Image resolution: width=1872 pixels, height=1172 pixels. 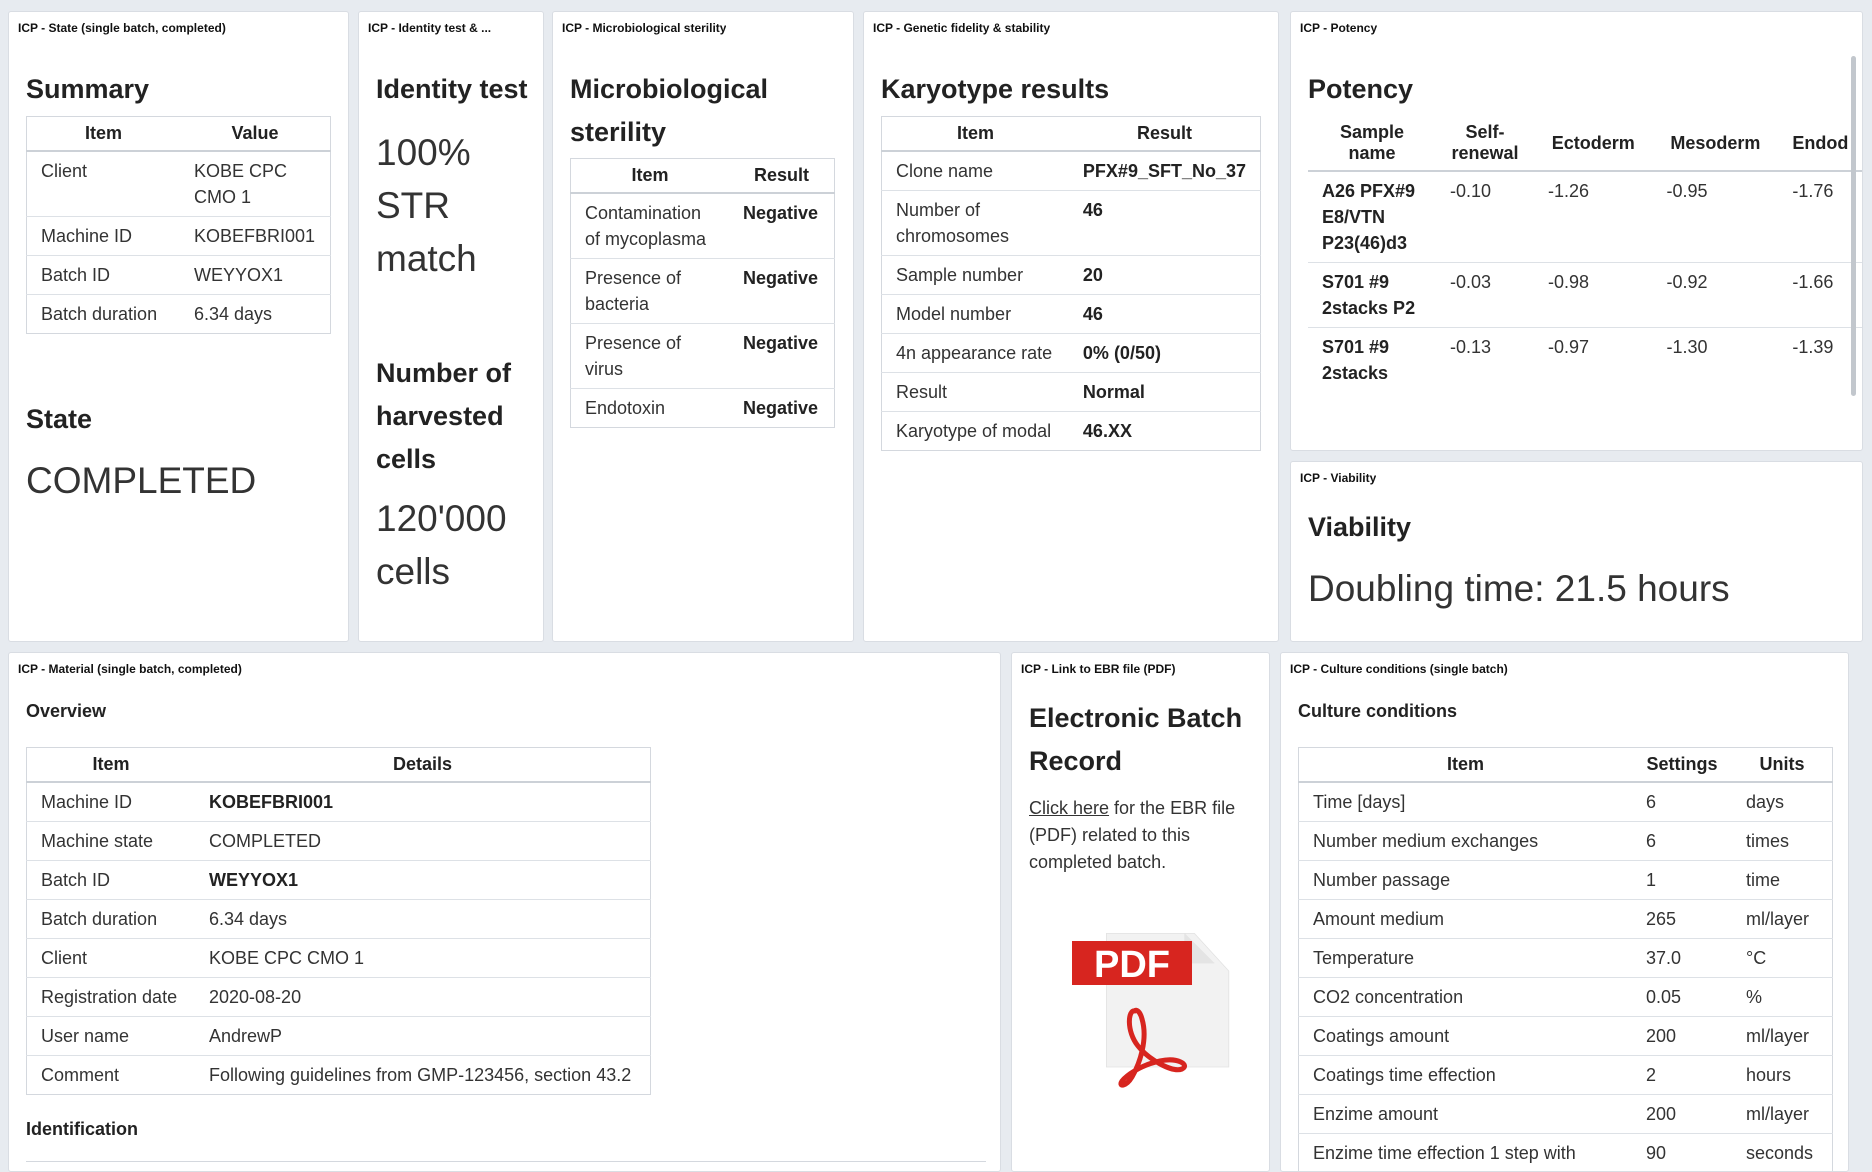 What do you see at coordinates (456, 205) in the screenshot?
I see `identity-result: 100% STR match` at bounding box center [456, 205].